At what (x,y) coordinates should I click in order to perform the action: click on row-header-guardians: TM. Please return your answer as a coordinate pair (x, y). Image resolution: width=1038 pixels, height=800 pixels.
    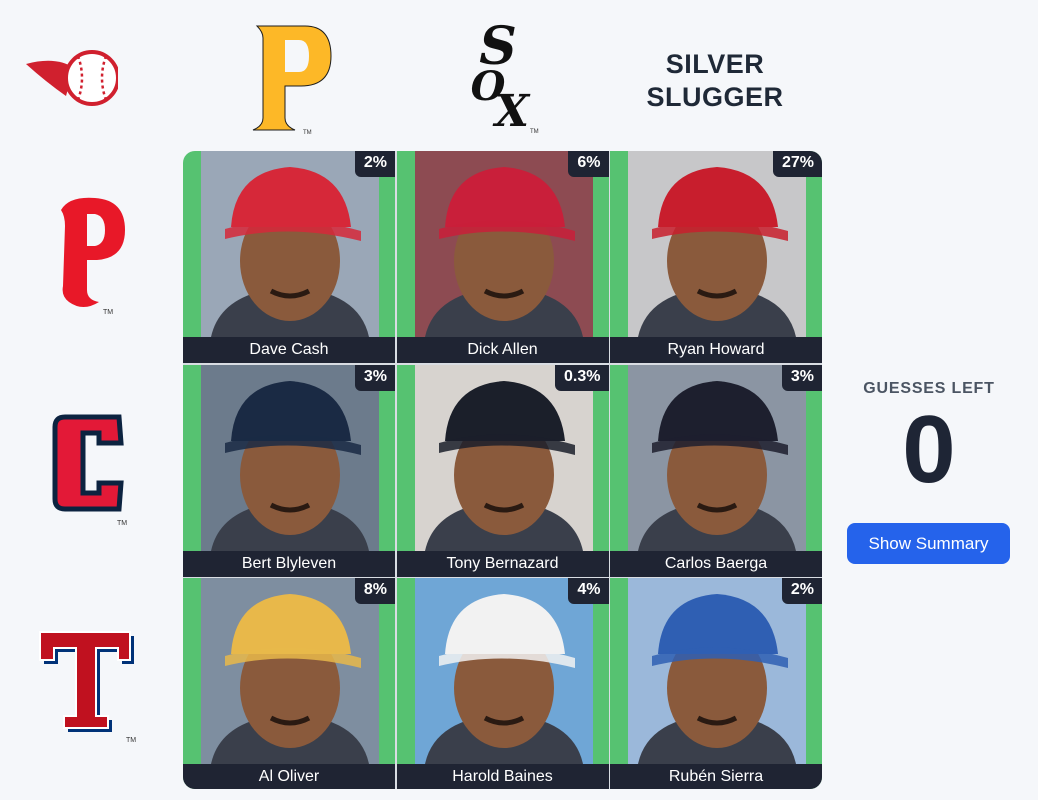
    Looking at the image, I should click on (89, 470).